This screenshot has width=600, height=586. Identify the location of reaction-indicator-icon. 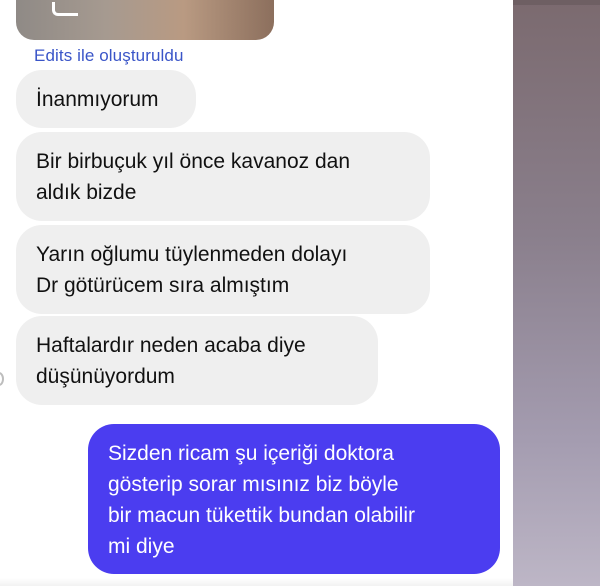
(2, 379).